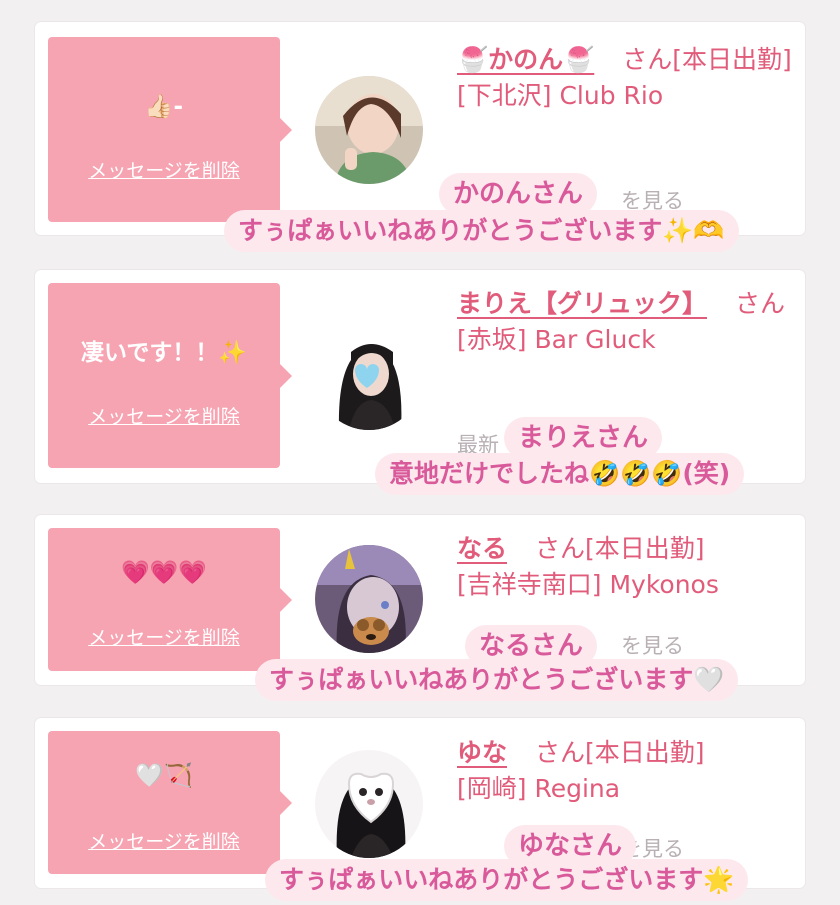 Image resolution: width=840 pixels, height=905 pixels. I want to click on see-more-link: を見る, so click(652, 646).